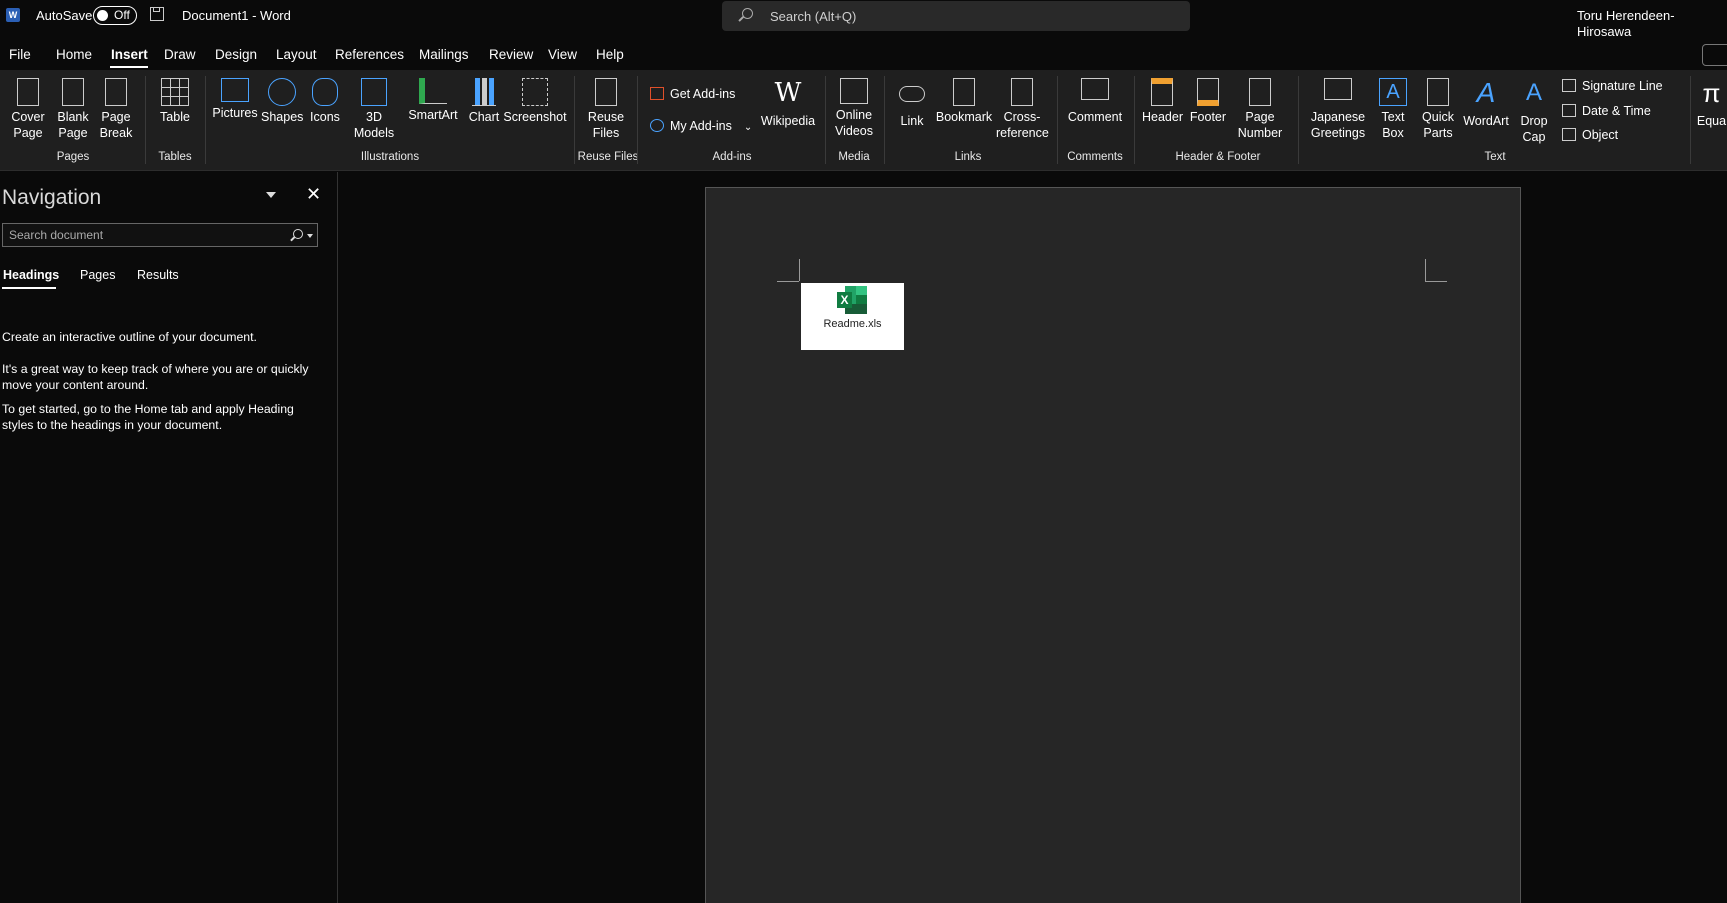  What do you see at coordinates (1569, 134) in the screenshot?
I see `object-icon` at bounding box center [1569, 134].